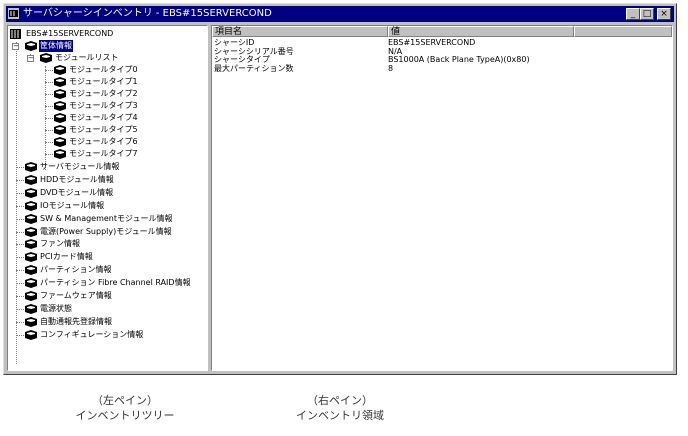 This screenshot has height=436, width=688. I want to click on window-title: サーバシャーシインベントリ - EBS#15SERVERCOND, so click(147, 13).